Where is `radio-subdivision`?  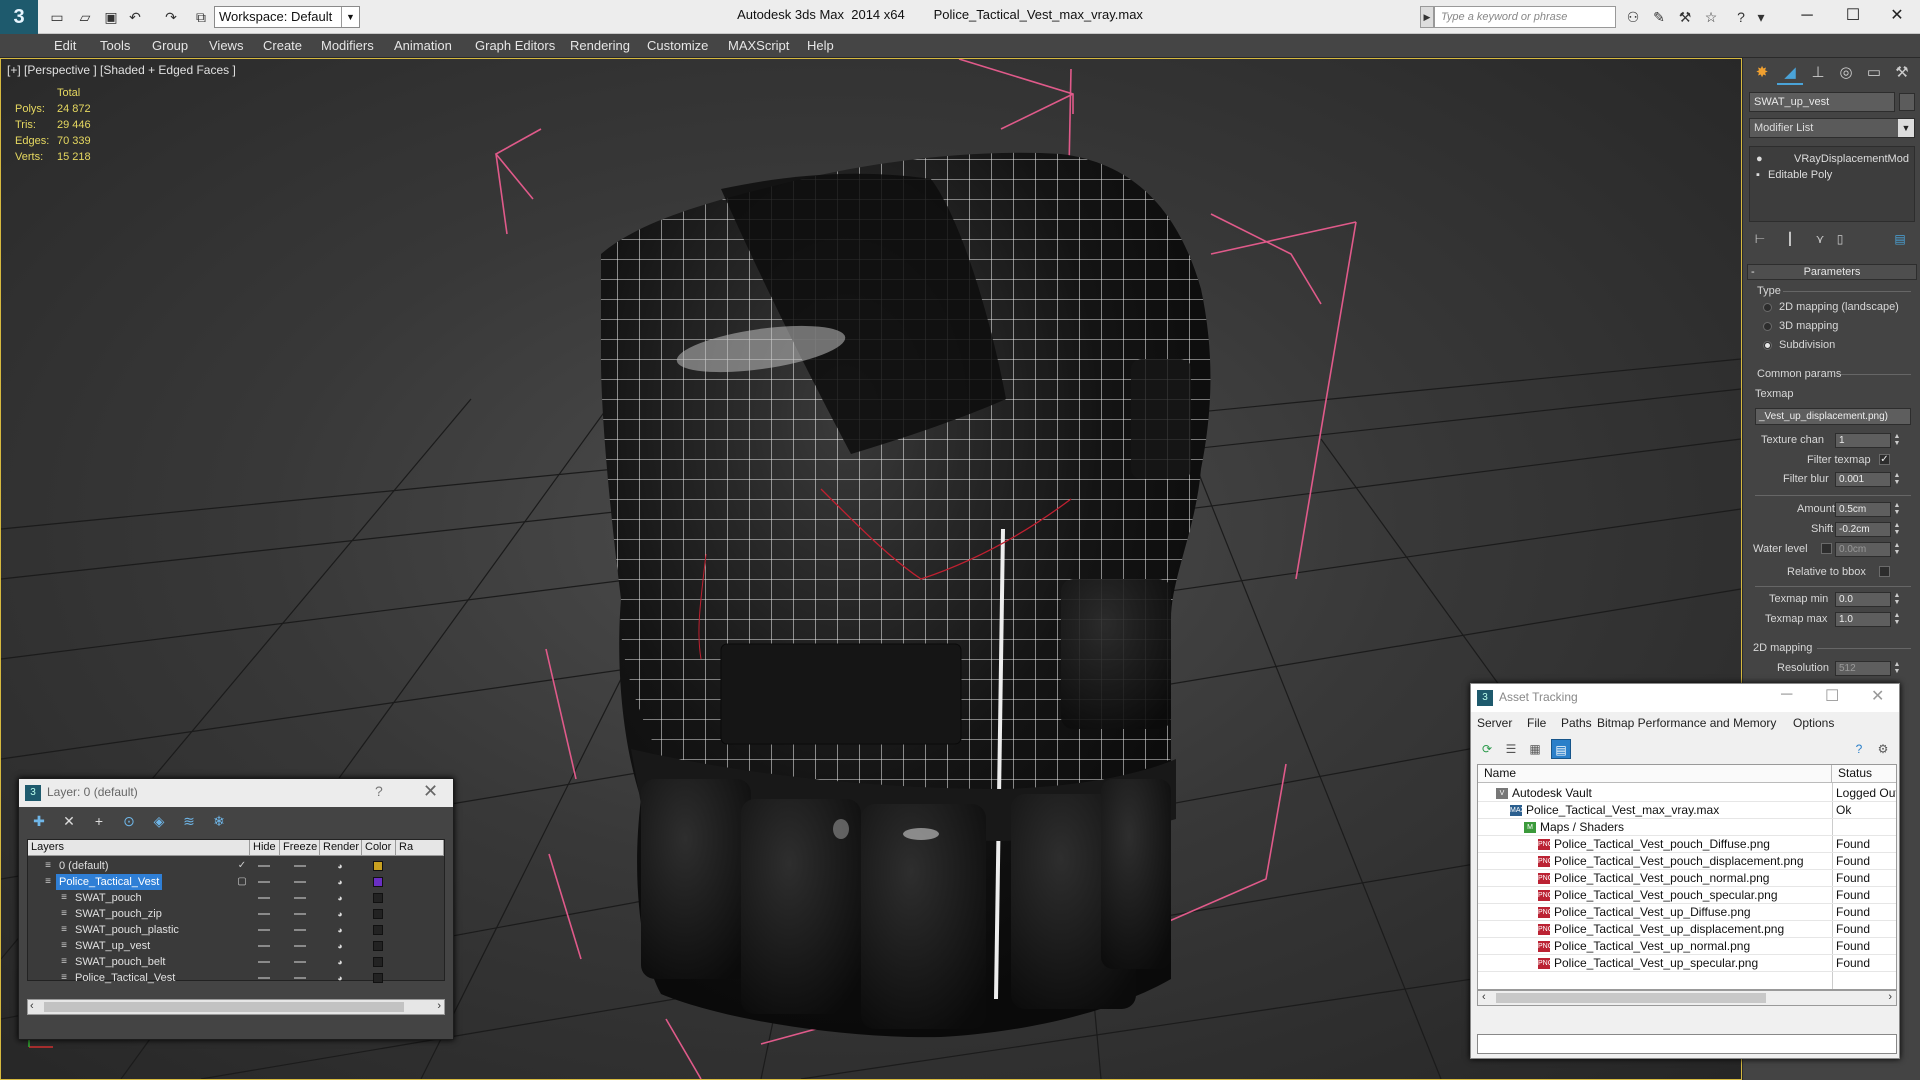 radio-subdivision is located at coordinates (1767, 345).